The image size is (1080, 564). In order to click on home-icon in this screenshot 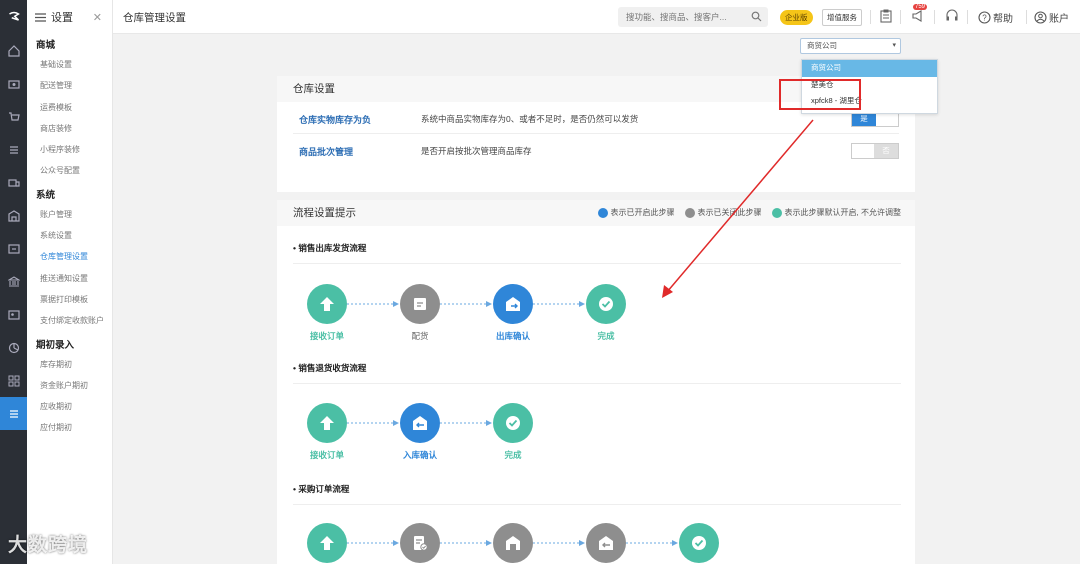, I will do `click(13, 50)`.